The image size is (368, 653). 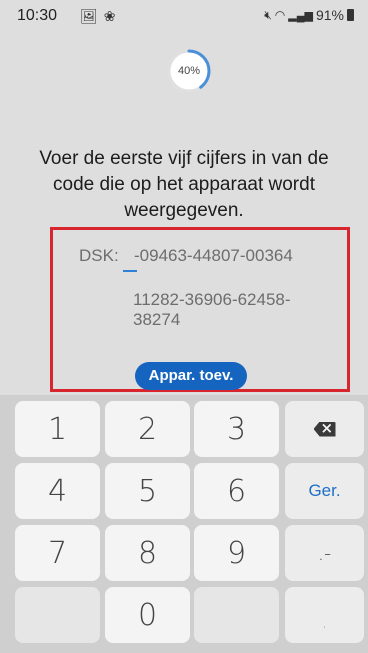 What do you see at coordinates (109, 16) in the screenshot?
I see `fan-icon: ❀` at bounding box center [109, 16].